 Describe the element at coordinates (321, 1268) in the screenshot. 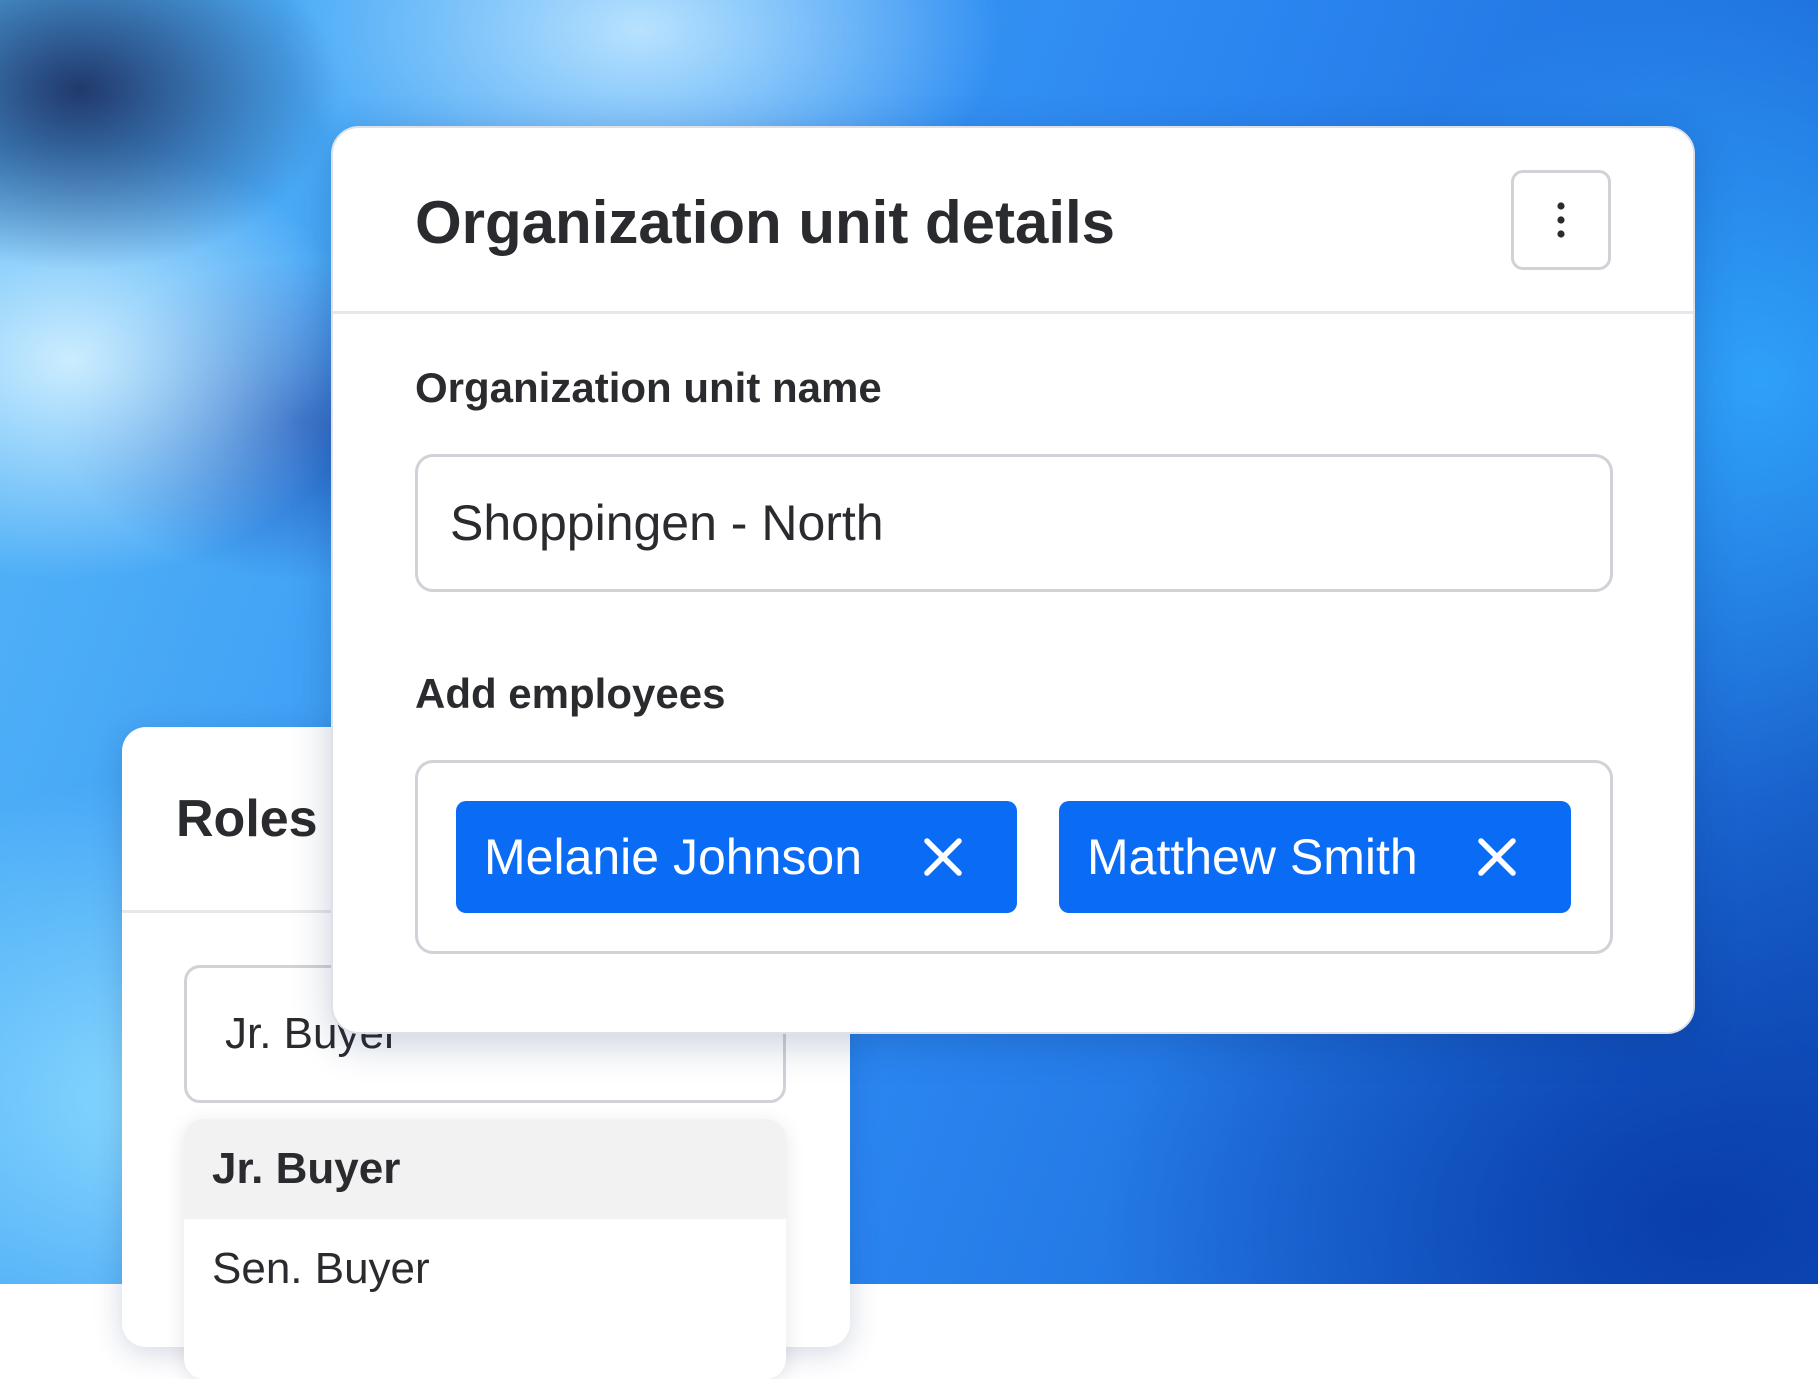

I see `roles-option-label: Sen. Buyer` at that location.